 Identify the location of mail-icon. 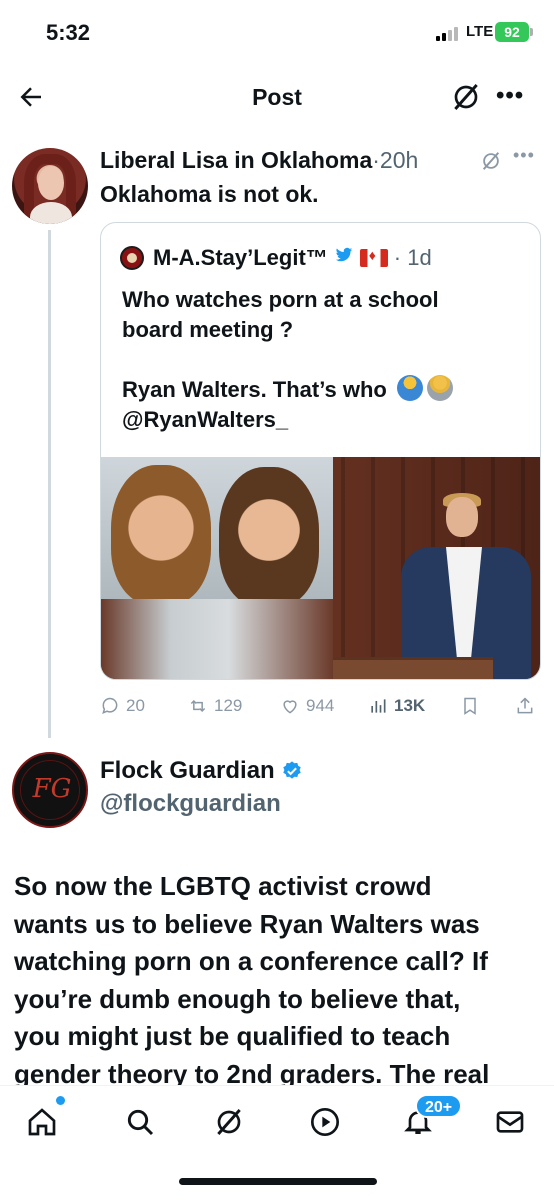
(510, 1122).